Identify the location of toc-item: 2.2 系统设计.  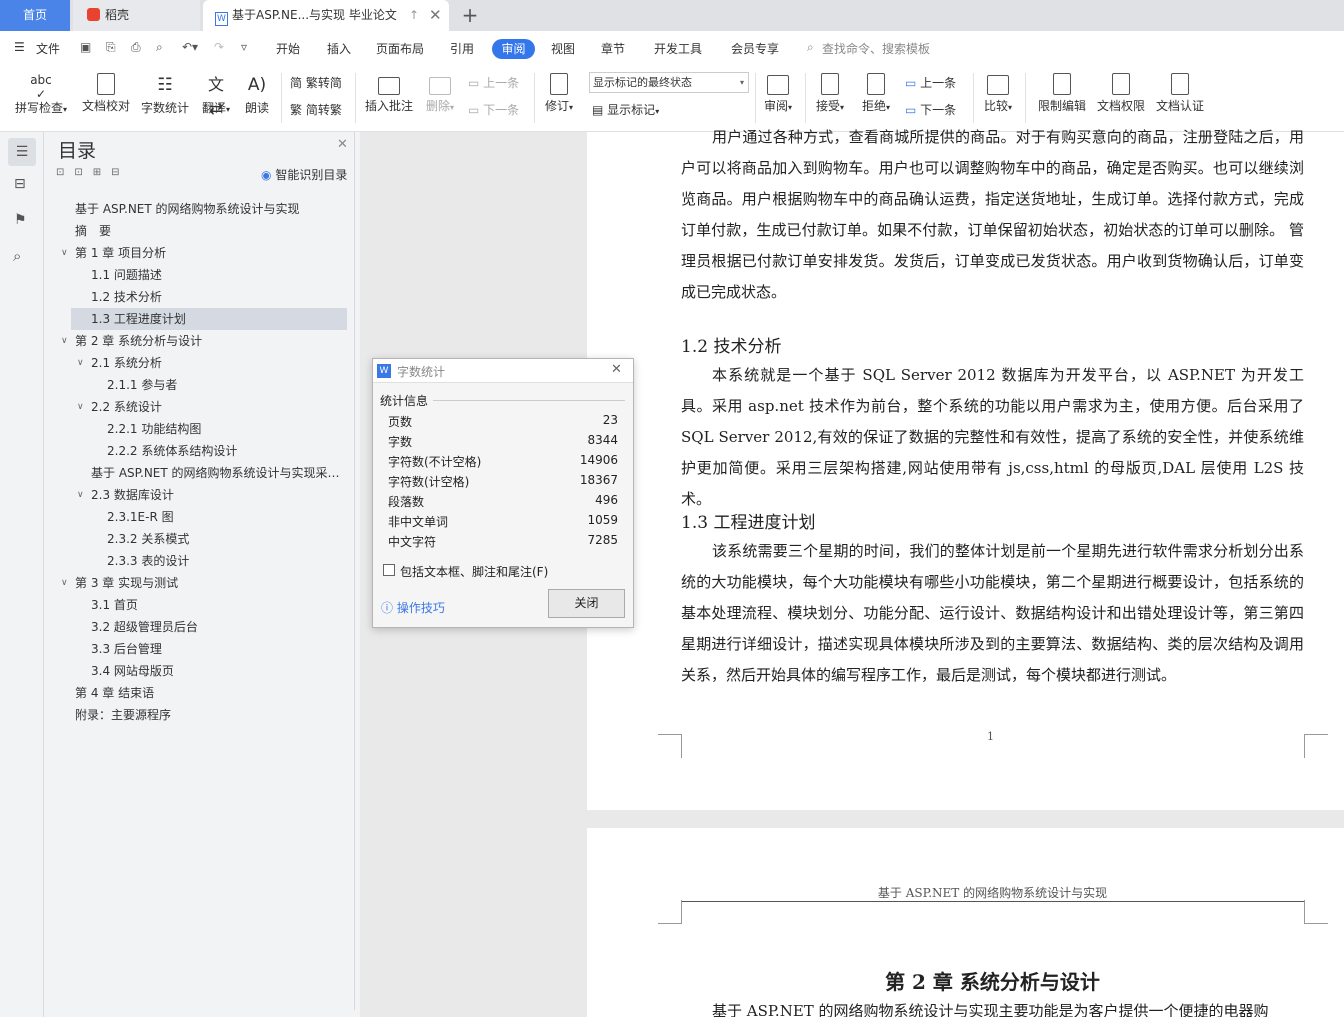
(126, 407).